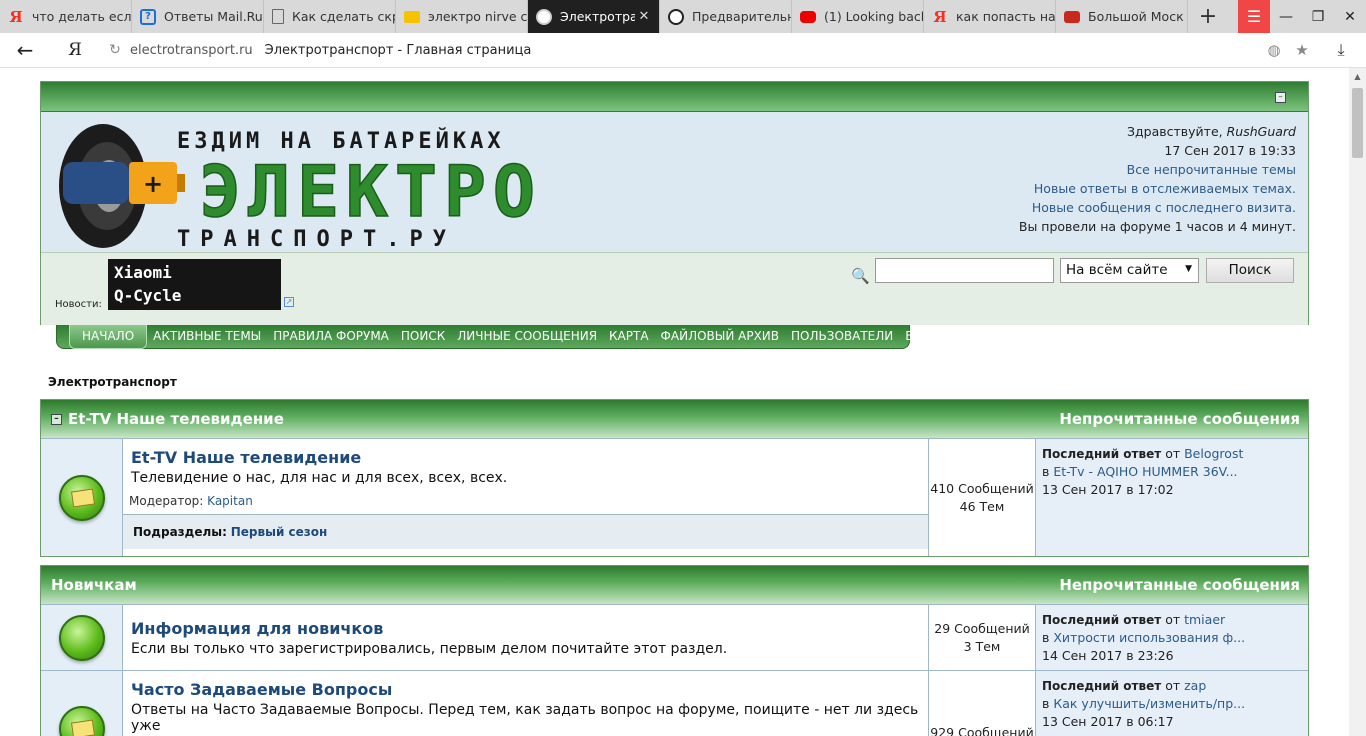 This screenshot has height=736, width=1366. I want to click on browser-tab: Как сделать скр, so click(330, 16).